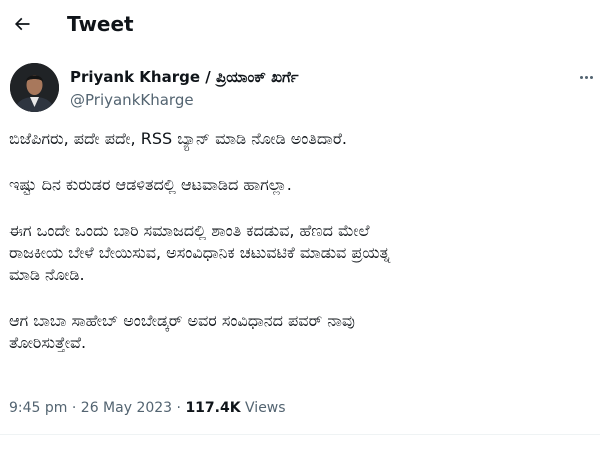 Image resolution: width=600 pixels, height=450 pixels. Describe the element at coordinates (263, 408) in the screenshot. I see `views-label: Views` at that location.